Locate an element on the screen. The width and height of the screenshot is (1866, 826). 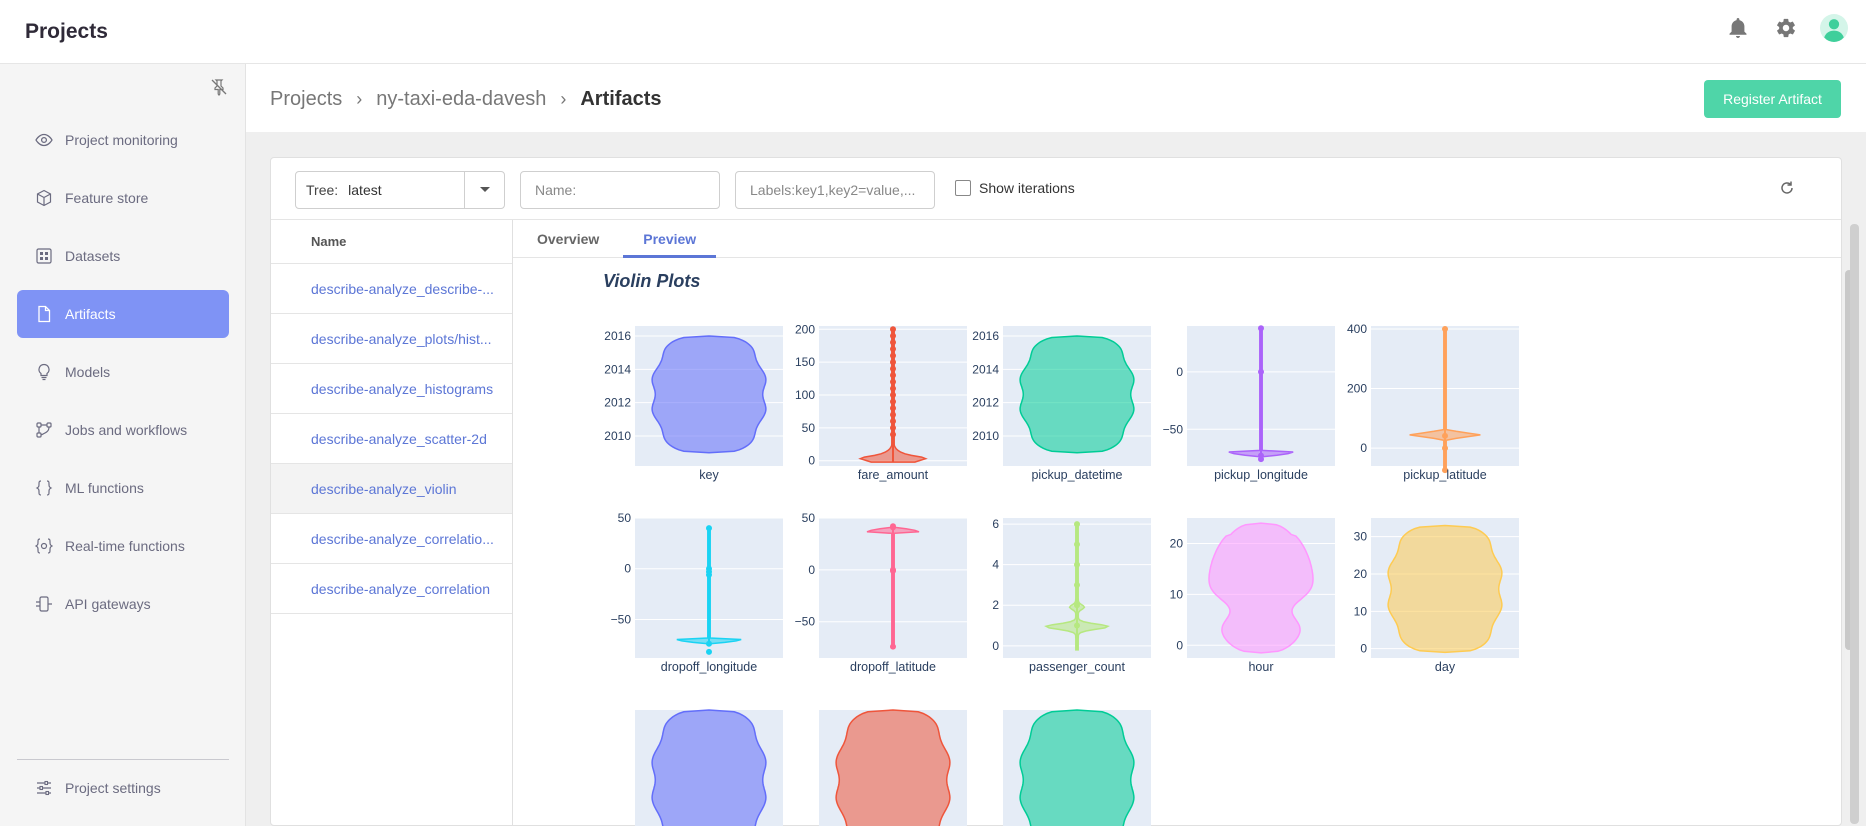
detail-tabs: Overview Preview is located at coordinates (1177, 239).